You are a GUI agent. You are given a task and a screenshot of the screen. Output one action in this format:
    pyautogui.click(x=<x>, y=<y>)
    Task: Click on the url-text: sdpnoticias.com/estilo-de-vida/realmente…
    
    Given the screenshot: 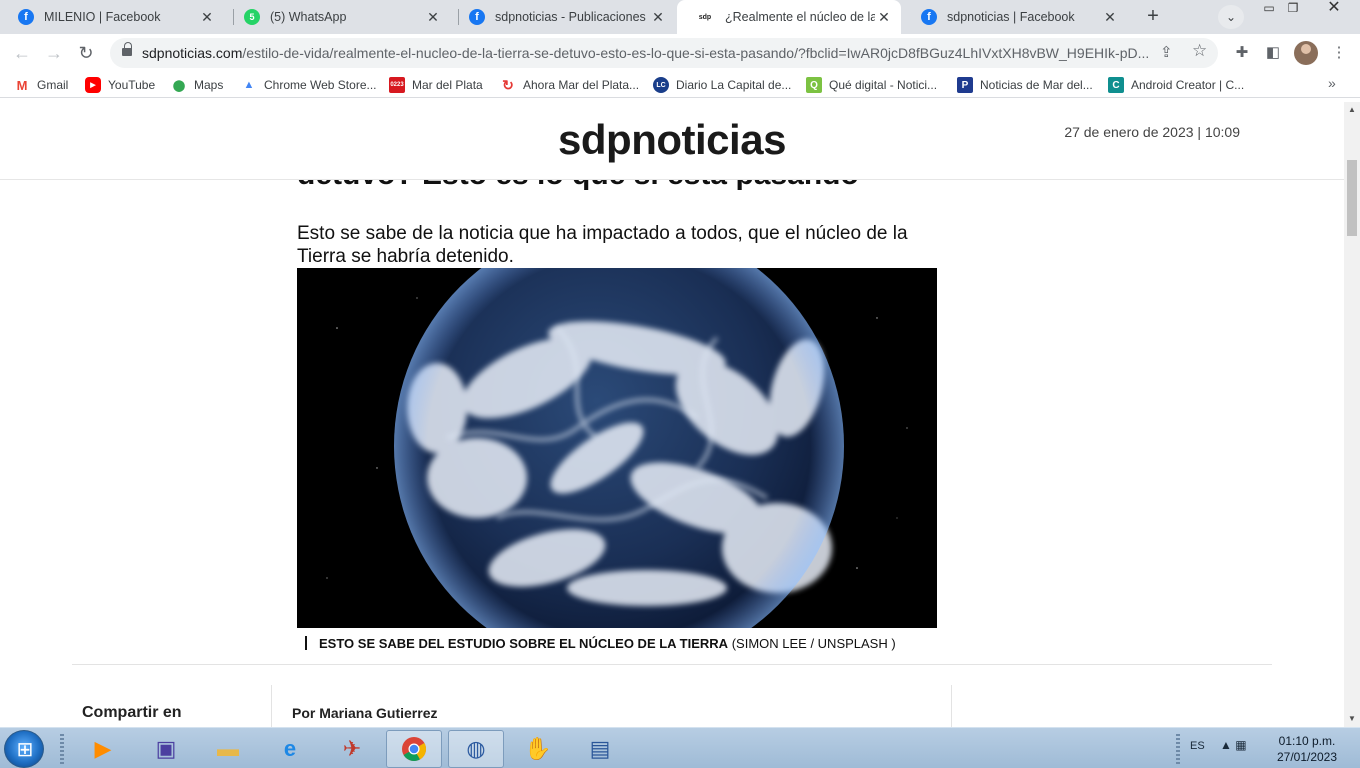 What is the action you would take?
    pyautogui.click(x=647, y=53)
    